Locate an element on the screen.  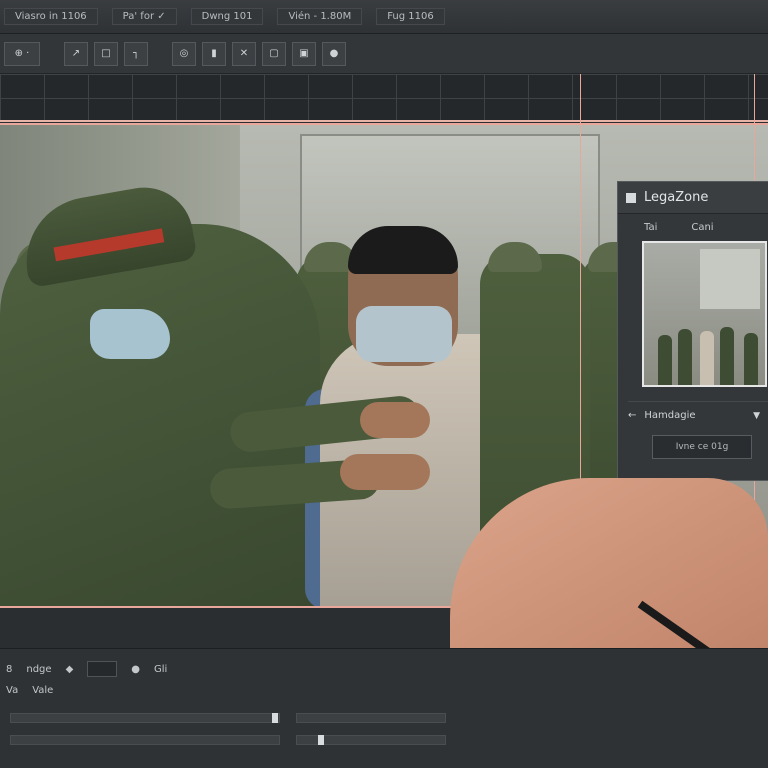
thumbnail-building is located at coordinates (730, 279).